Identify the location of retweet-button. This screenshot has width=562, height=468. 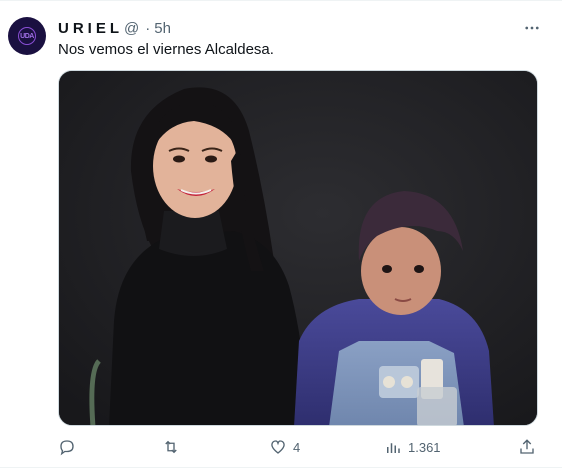
(174, 447).